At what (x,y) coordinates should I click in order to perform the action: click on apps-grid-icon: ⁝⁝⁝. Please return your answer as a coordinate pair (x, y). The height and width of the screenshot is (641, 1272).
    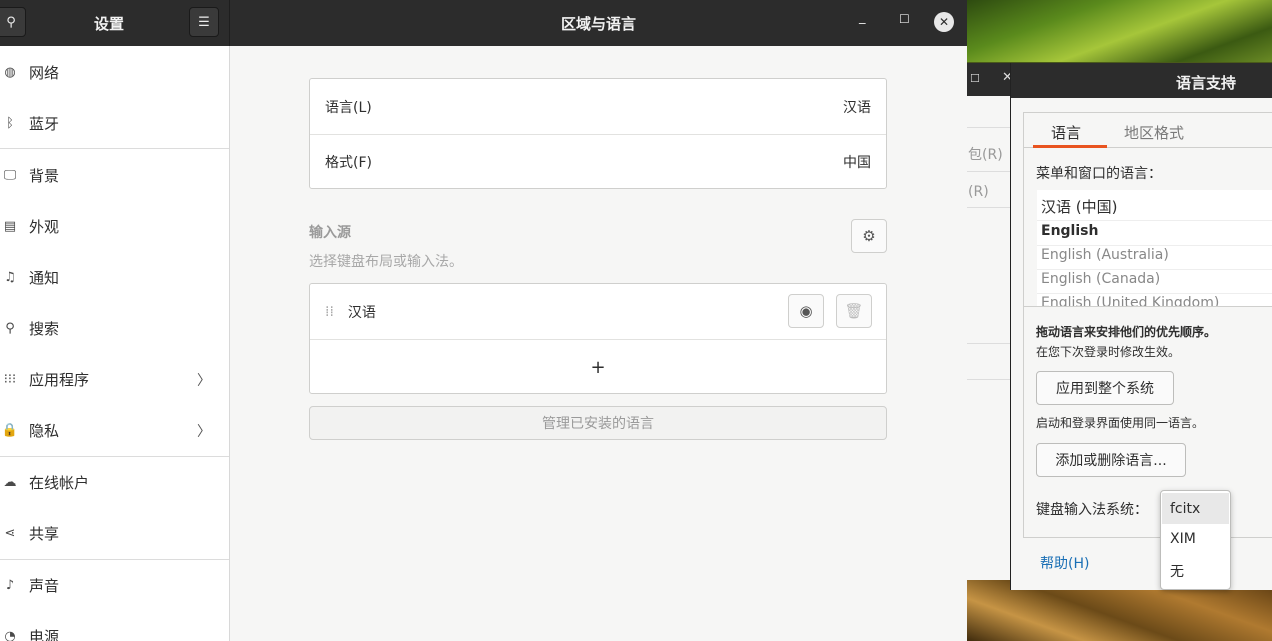
    Looking at the image, I should click on (10, 379).